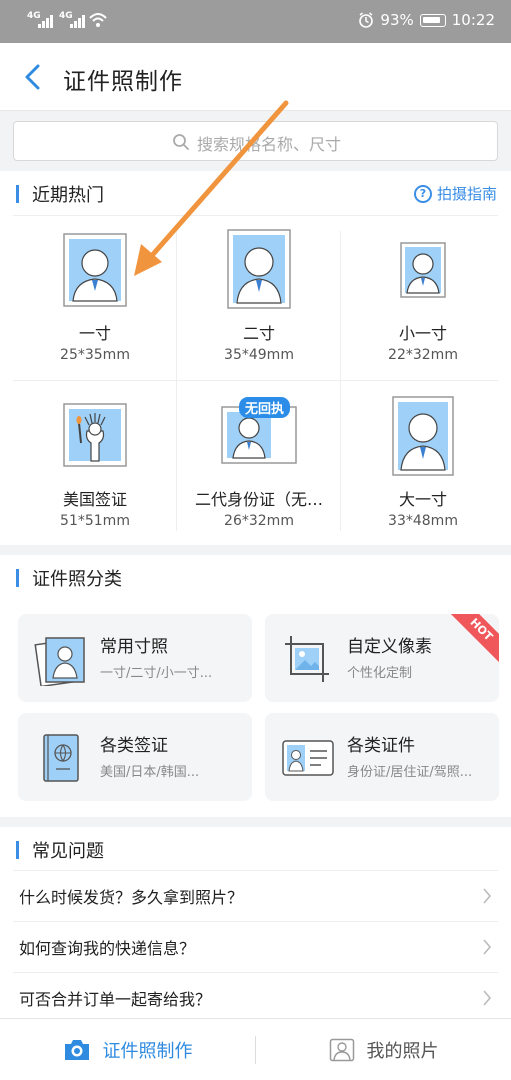 The height and width of the screenshot is (1080, 511). I want to click on photo-guide-link: ? 拍摄指南, so click(455, 193).